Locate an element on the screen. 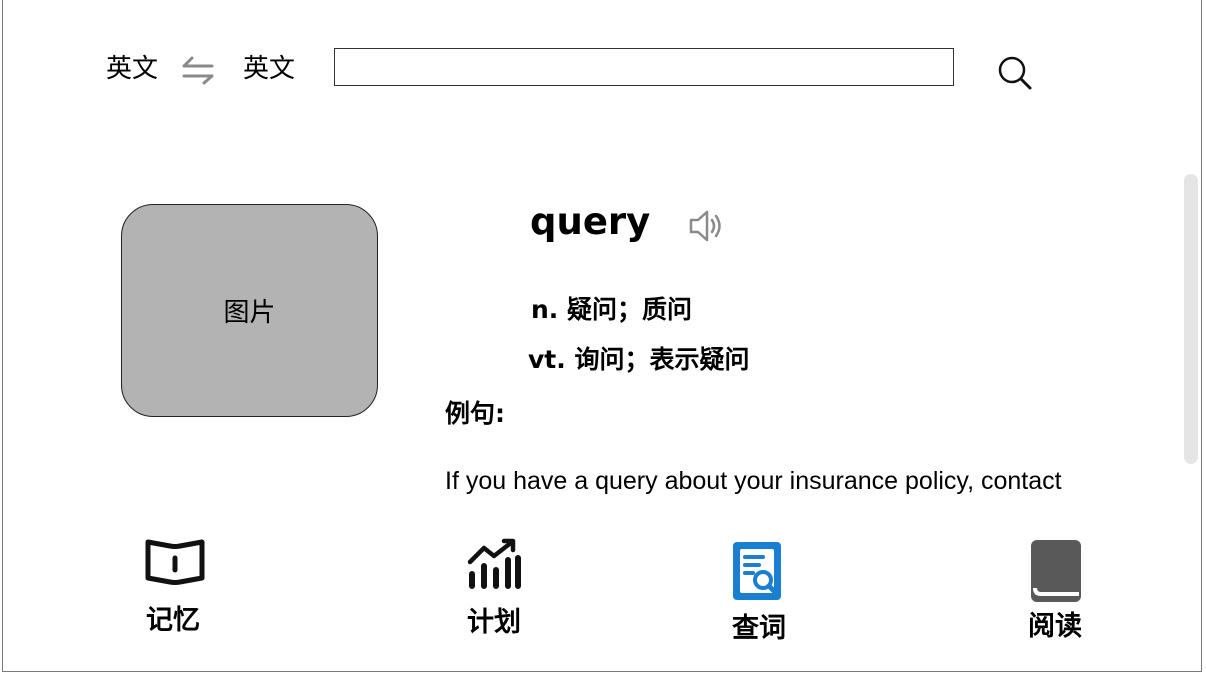 This screenshot has height=677, width=1206. word-image-placeholder: 图片 is located at coordinates (249, 310).